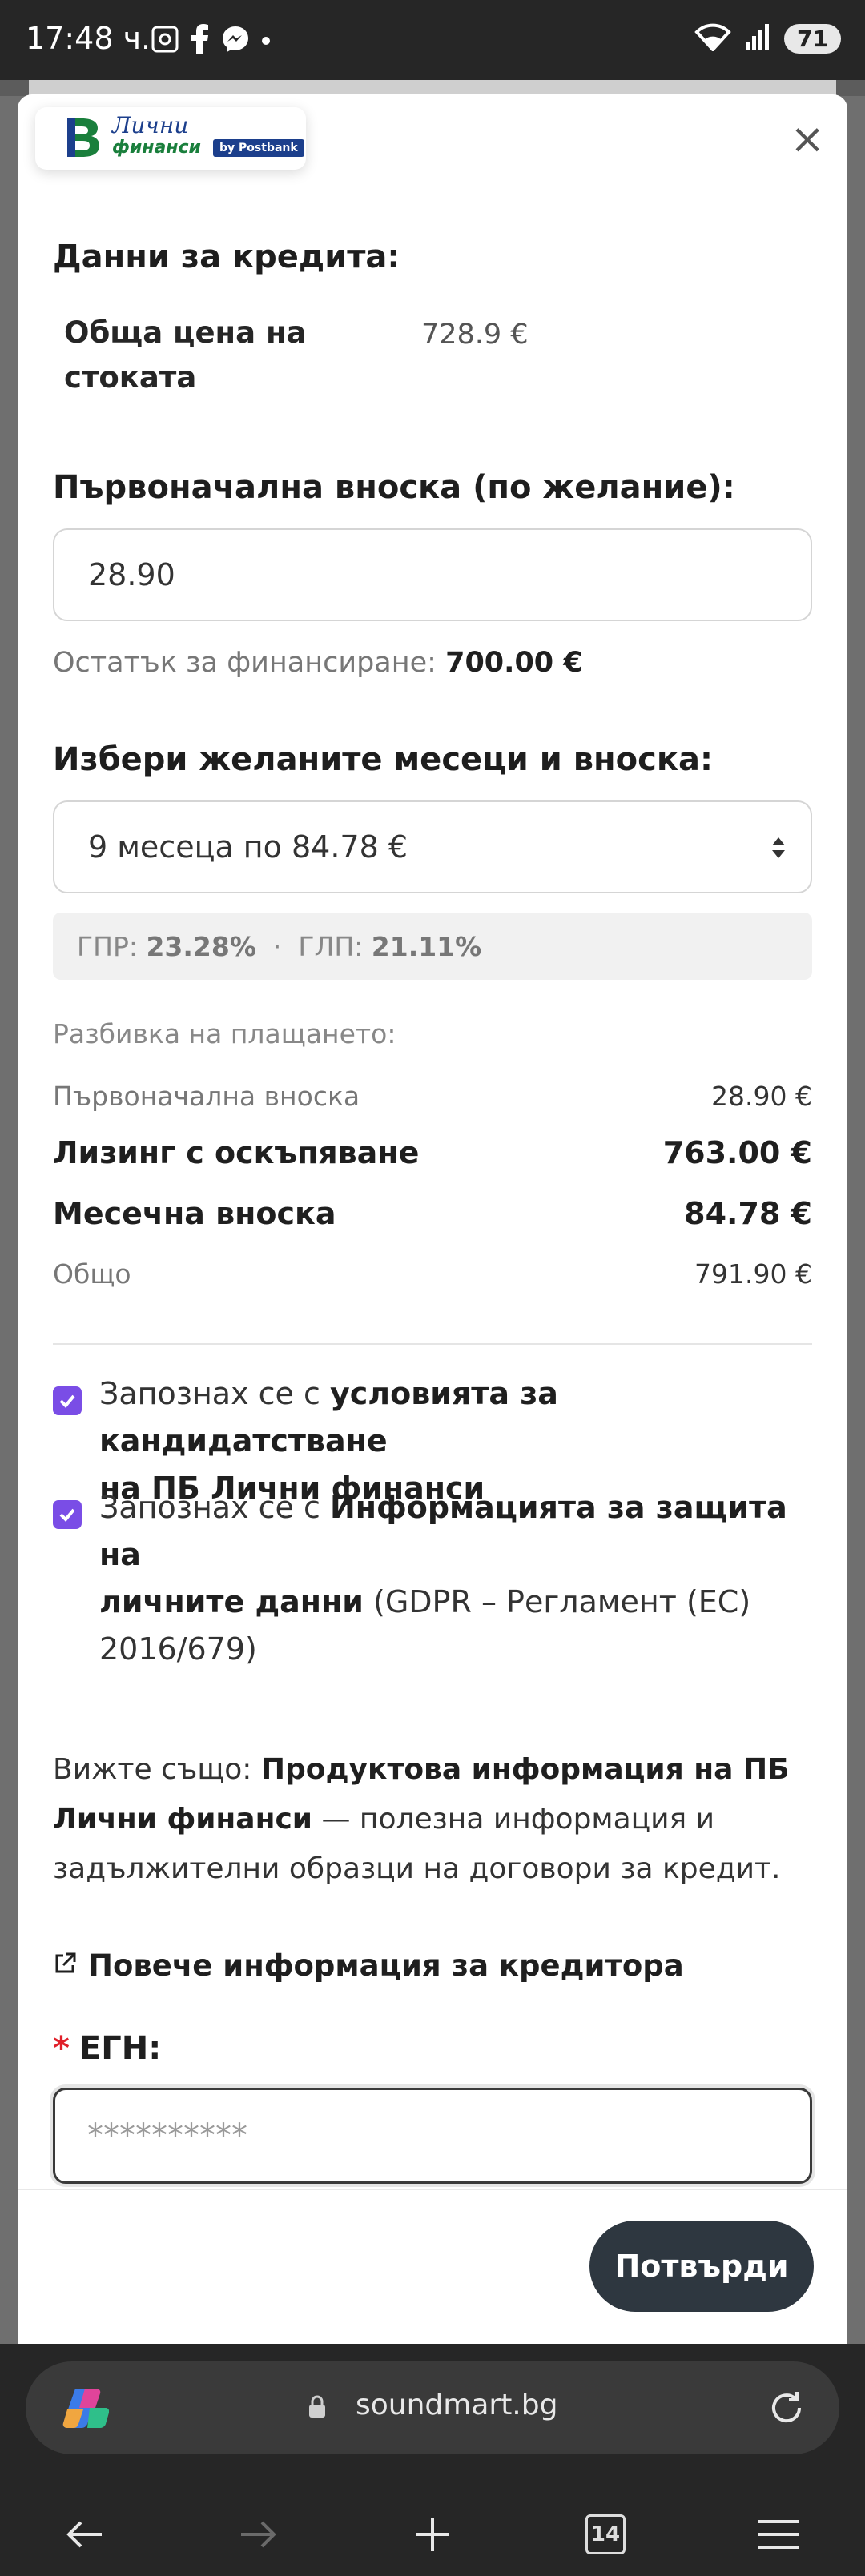 The image size is (865, 2576). I want to click on product-info-link-2: Лични финанси, so click(182, 1819).